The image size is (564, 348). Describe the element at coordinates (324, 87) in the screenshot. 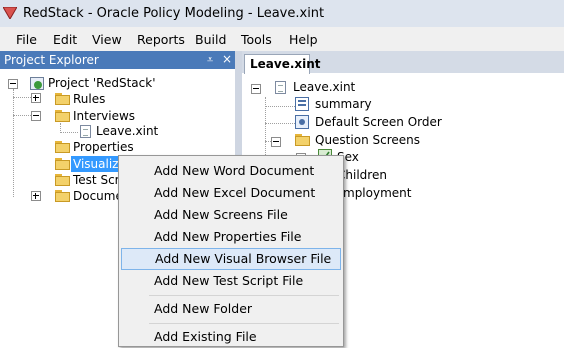

I see `tree-item-leave-xint-root: Leave.xint` at that location.